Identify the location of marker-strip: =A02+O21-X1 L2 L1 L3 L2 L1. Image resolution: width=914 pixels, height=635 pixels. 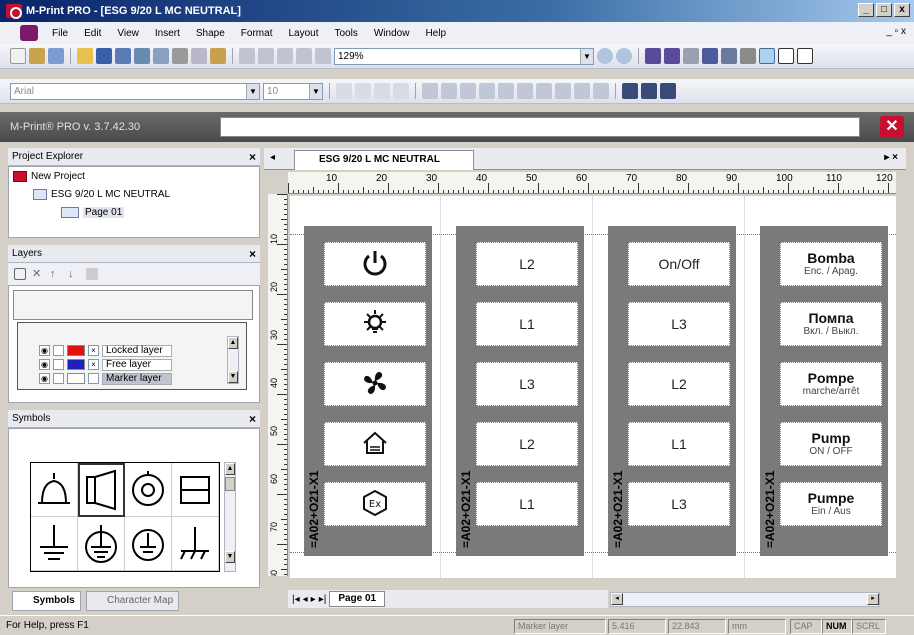
(520, 391).